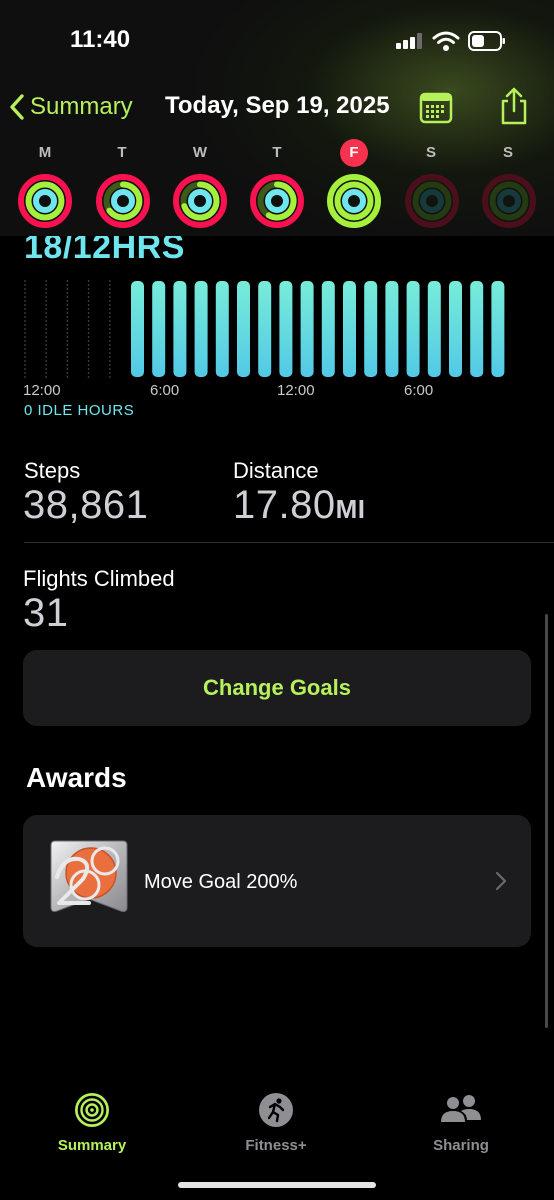 This screenshot has width=554, height=1200. I want to click on tab-fitness-plus: Fitness+, so click(276, 1123).